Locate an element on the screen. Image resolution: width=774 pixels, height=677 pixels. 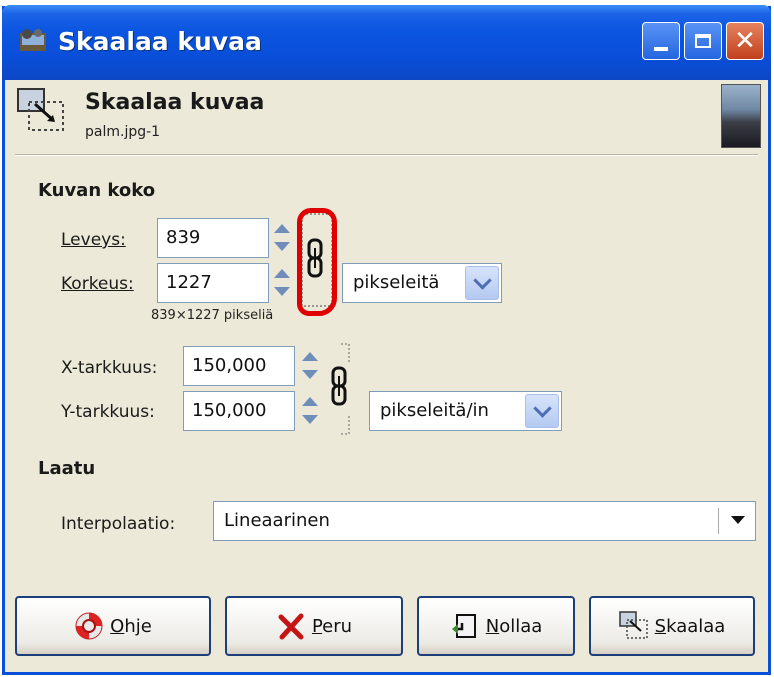
resolution-unit-dropdown-button is located at coordinates (542, 411).